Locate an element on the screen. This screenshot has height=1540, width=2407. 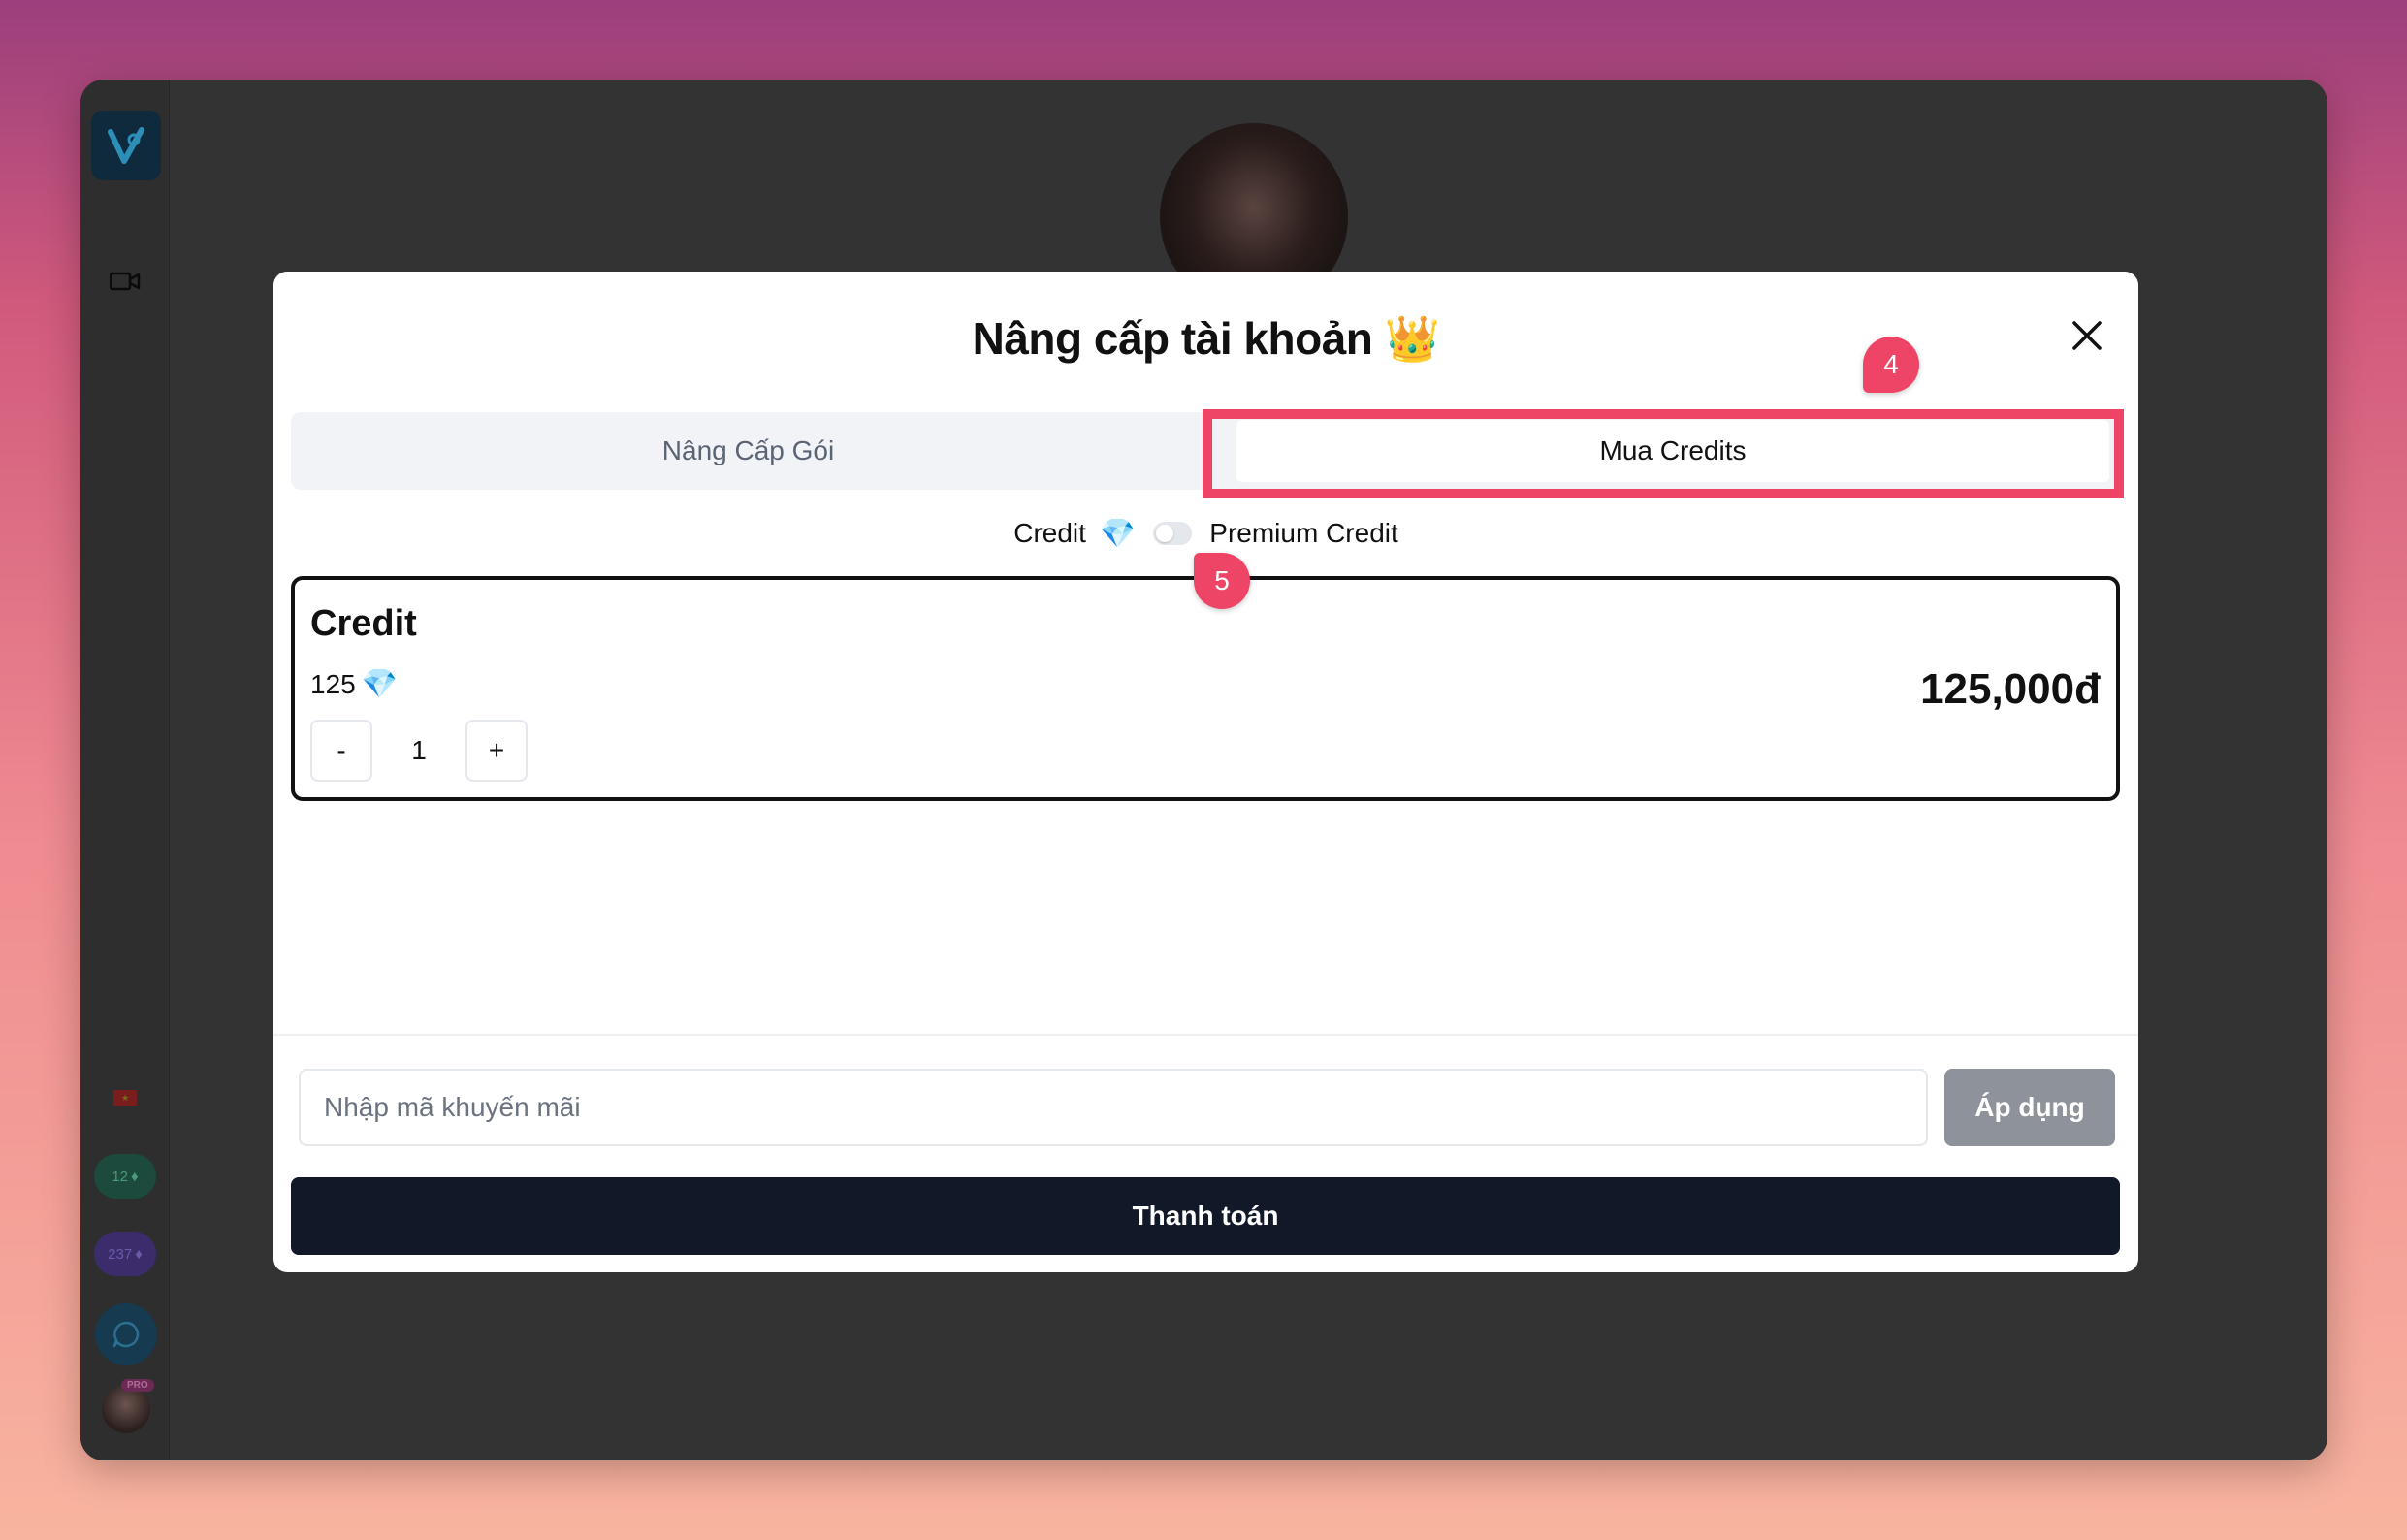
apply-promo-button: Áp dụng is located at coordinates (2029, 1107).